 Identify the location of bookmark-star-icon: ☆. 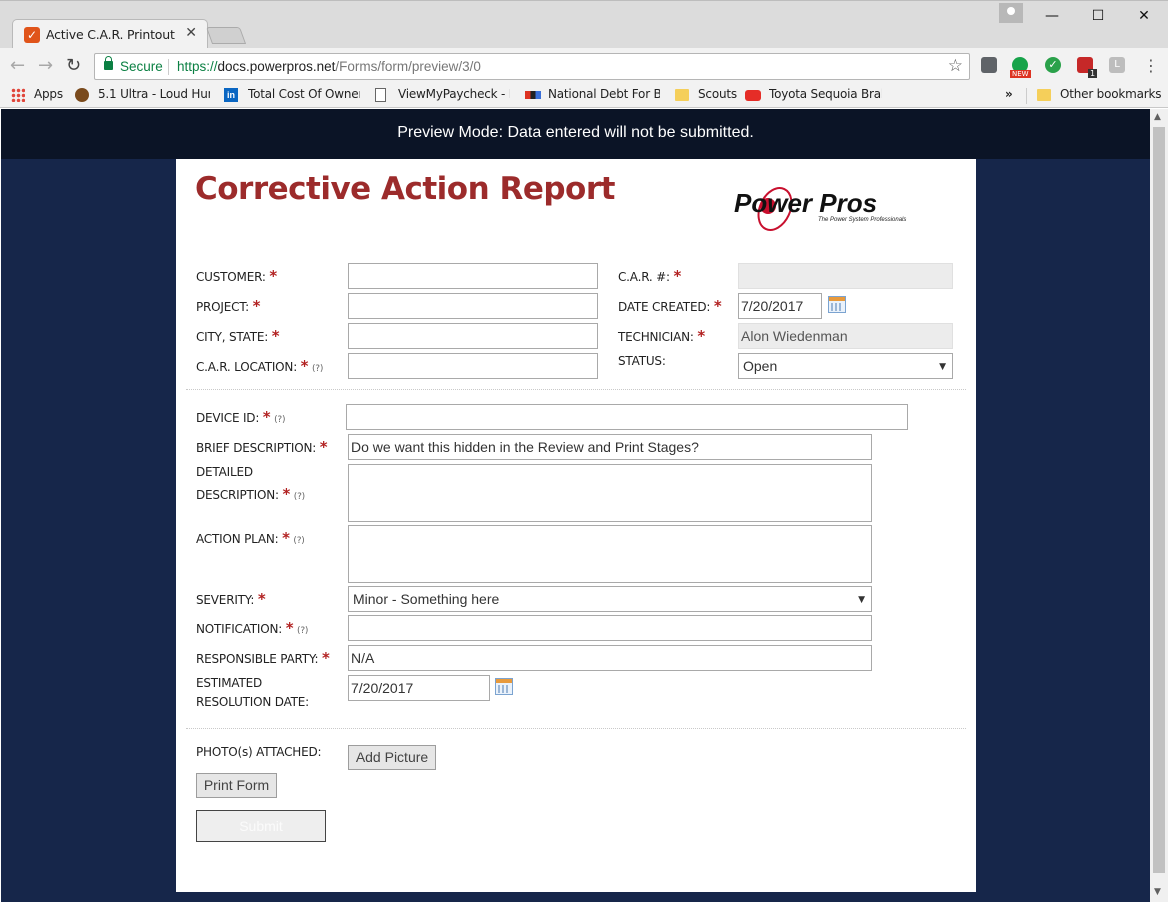
(955, 66).